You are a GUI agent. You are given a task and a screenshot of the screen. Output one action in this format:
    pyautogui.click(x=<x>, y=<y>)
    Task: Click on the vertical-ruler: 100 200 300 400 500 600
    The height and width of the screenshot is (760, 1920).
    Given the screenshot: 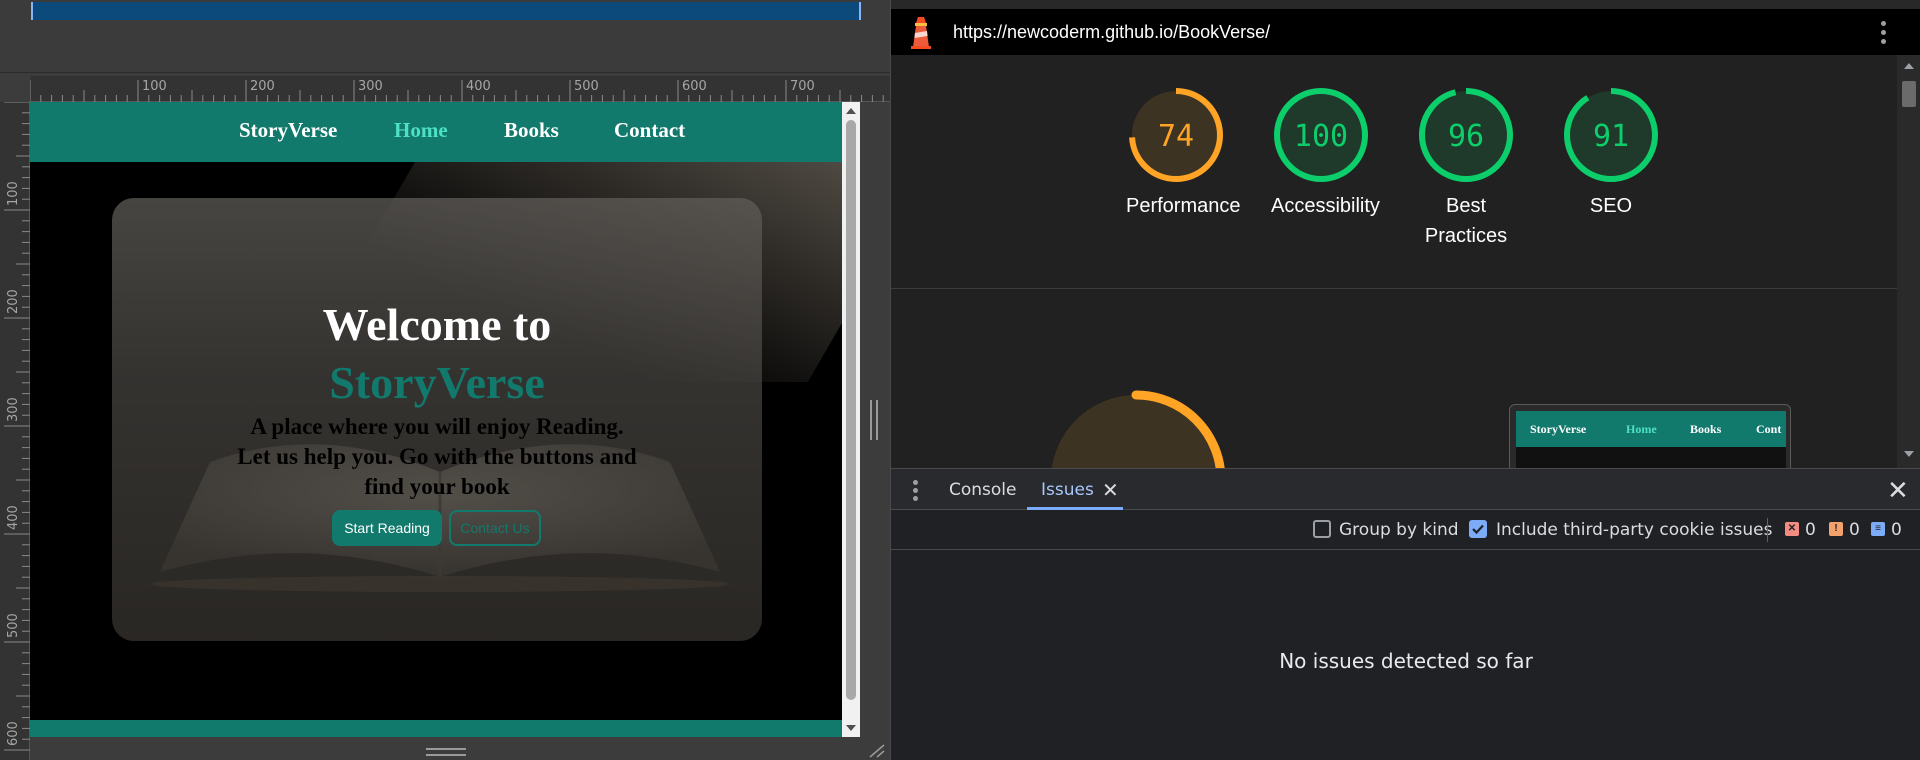 What is the action you would take?
    pyautogui.click(x=15, y=431)
    